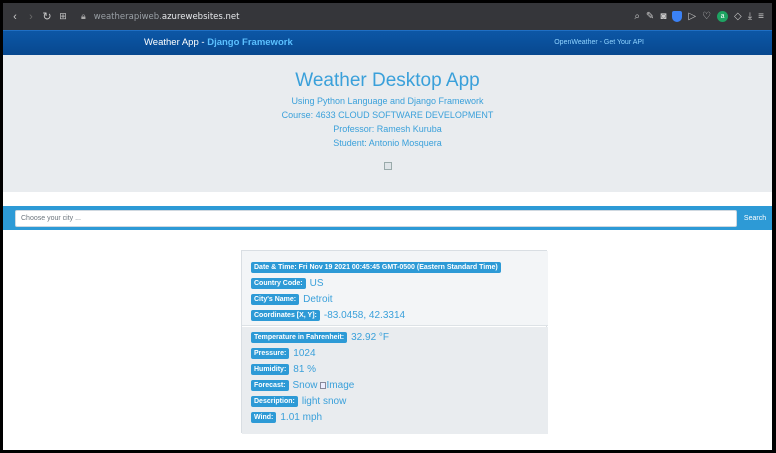  Describe the element at coordinates (364, 315) in the screenshot. I see `coordinates-value: -83.0458, 42.3314` at that location.